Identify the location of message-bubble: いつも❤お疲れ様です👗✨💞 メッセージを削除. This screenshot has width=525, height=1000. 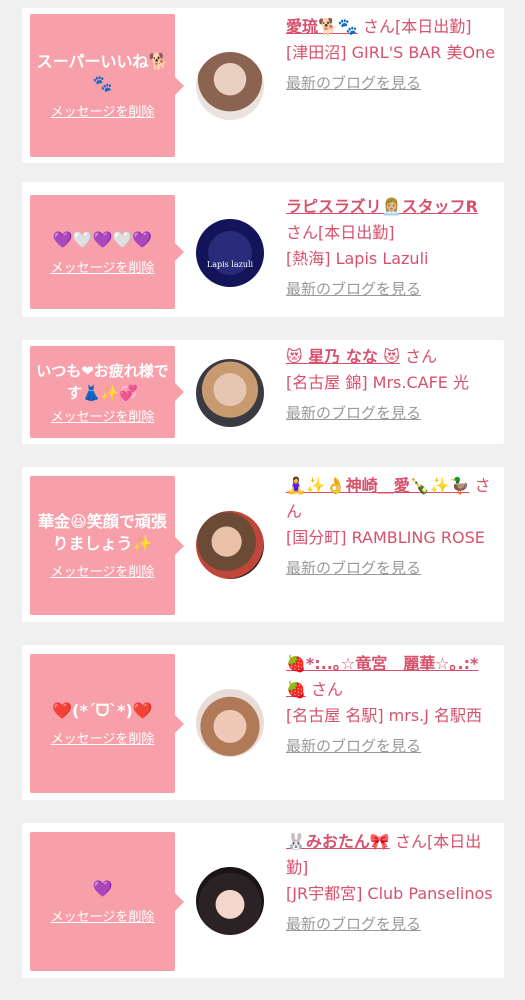
(107, 392).